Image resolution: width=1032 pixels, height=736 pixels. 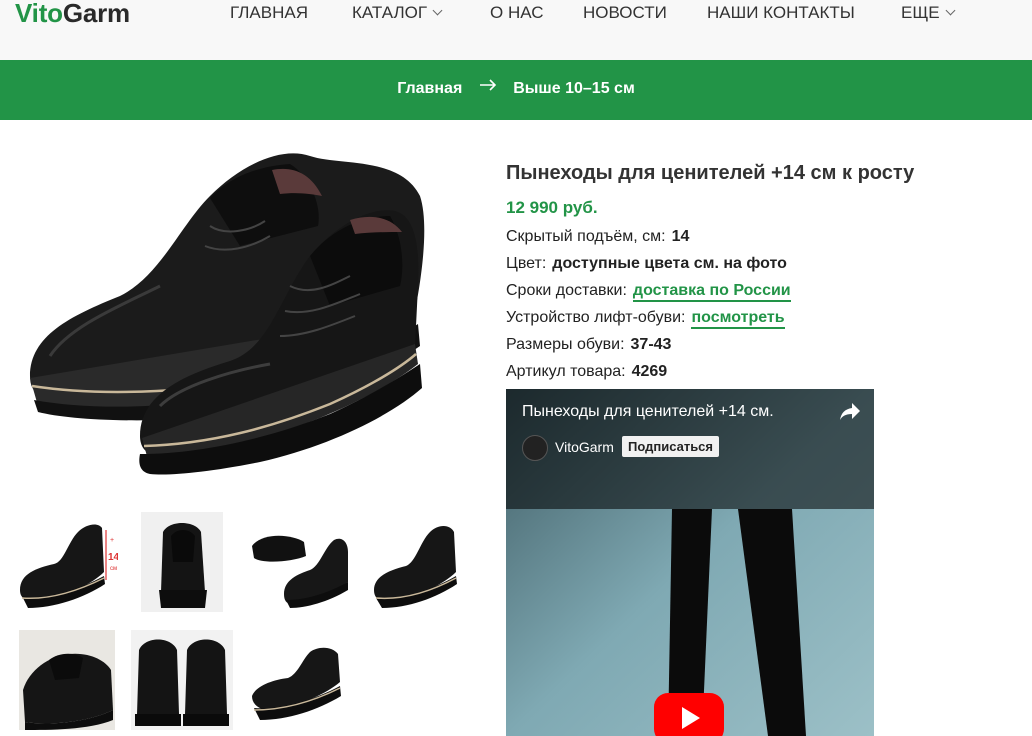 I want to click on nav-catalog: КАТАЛОГ, so click(x=397, y=13).